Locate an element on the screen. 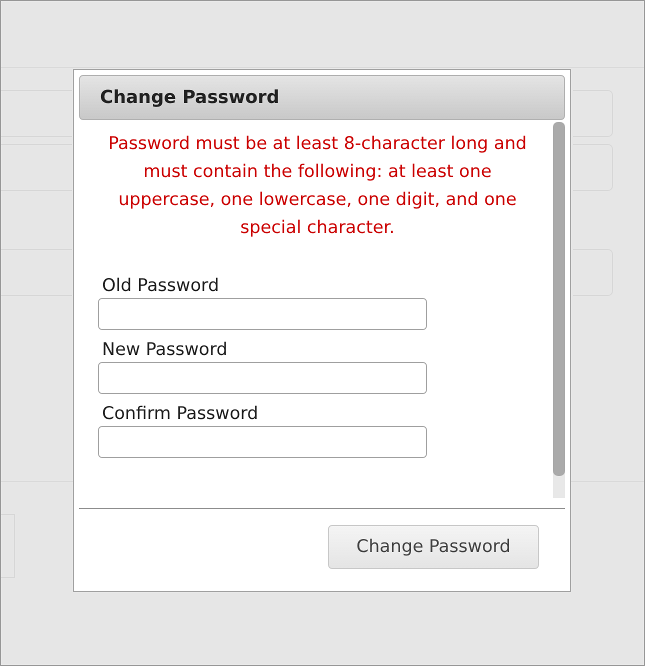 The height and width of the screenshot is (666, 645). field-label: Old Password is located at coordinates (160, 286).